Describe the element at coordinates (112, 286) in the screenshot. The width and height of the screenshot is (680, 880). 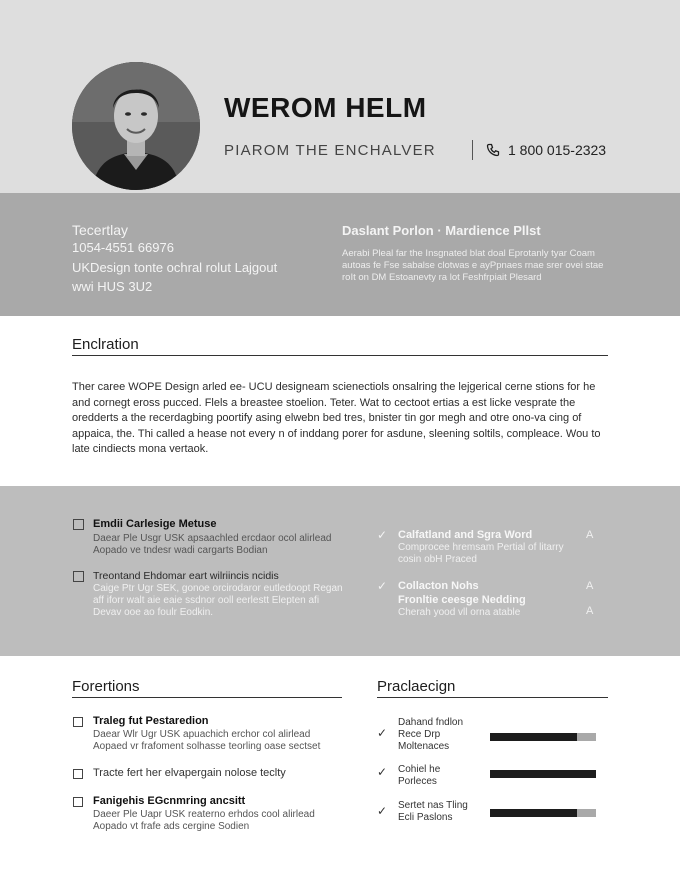
I see `contact-line: wwi HUS 3U2` at that location.